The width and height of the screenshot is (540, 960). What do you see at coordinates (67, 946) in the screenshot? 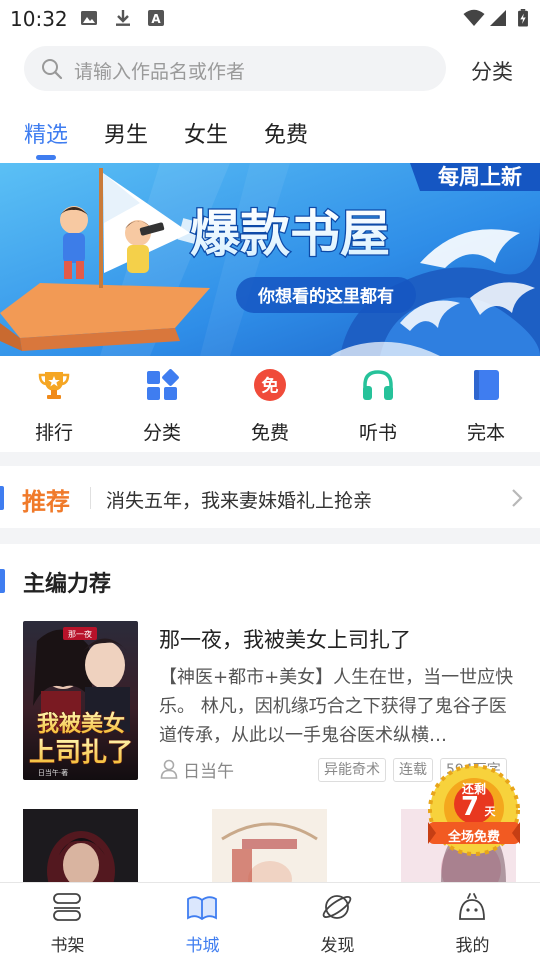
I see `nav-bookshelf-label: 书架` at bounding box center [67, 946].